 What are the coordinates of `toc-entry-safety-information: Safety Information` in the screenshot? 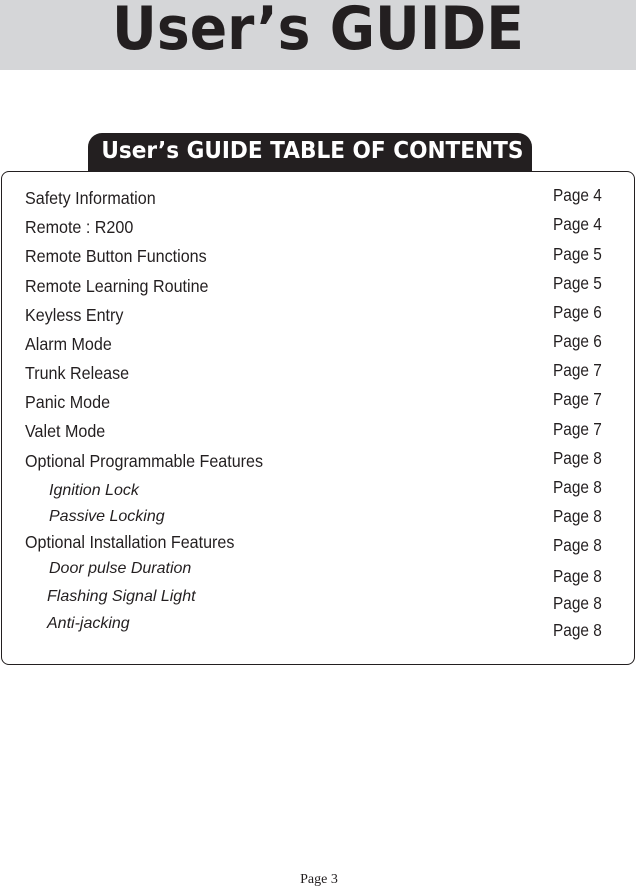 It's located at (90, 198).